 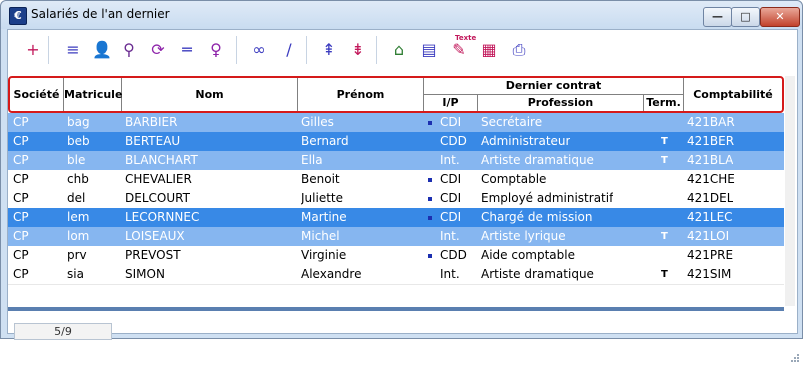 I want to click on cell-comptabilite: 421CHE, so click(x=711, y=179).